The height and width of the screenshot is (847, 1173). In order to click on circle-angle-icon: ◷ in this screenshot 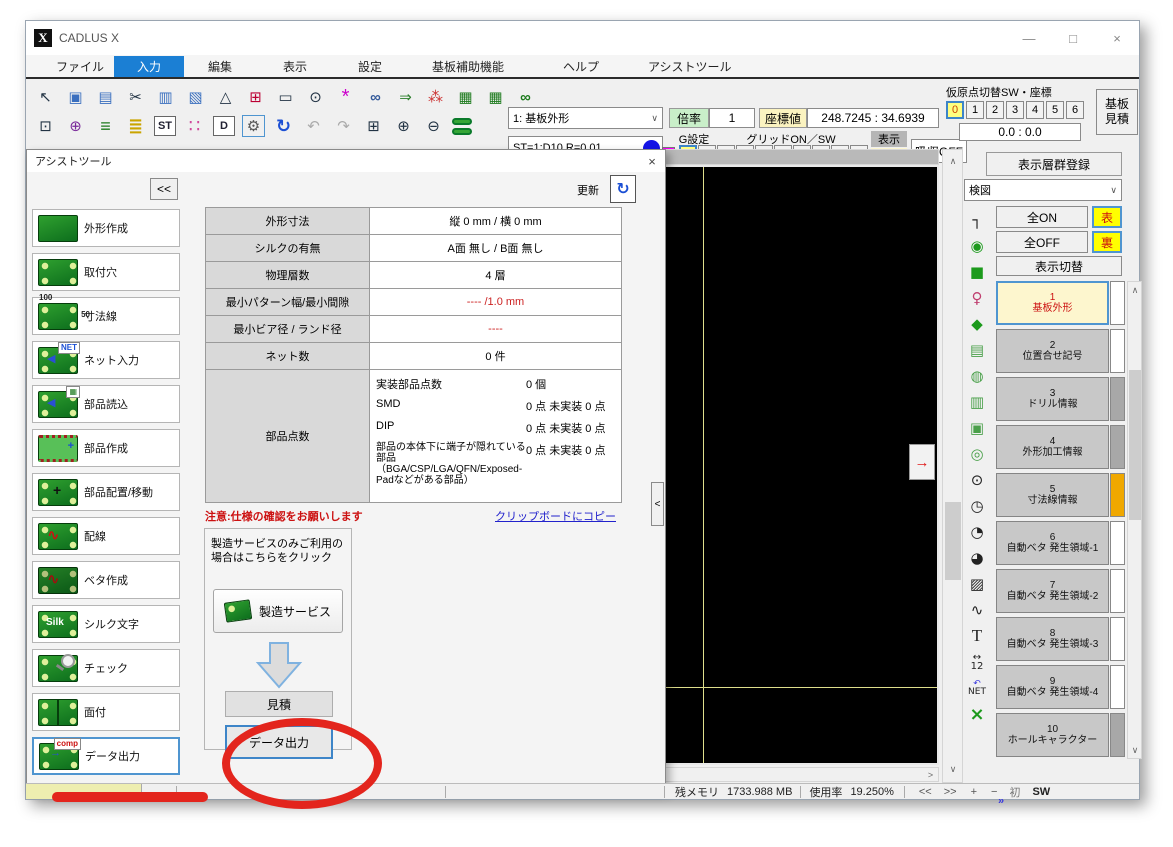, I will do `click(977, 506)`.